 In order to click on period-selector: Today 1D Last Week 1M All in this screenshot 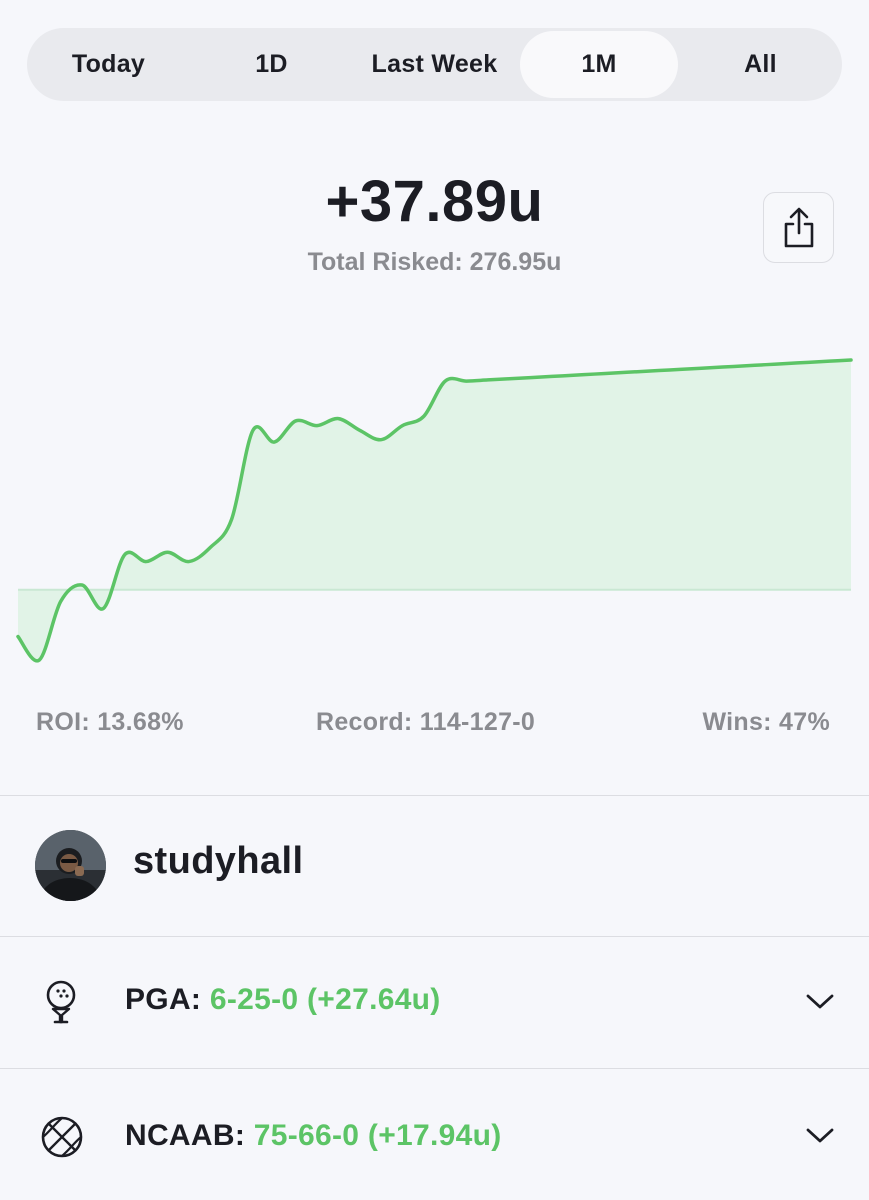, I will do `click(434, 64)`.